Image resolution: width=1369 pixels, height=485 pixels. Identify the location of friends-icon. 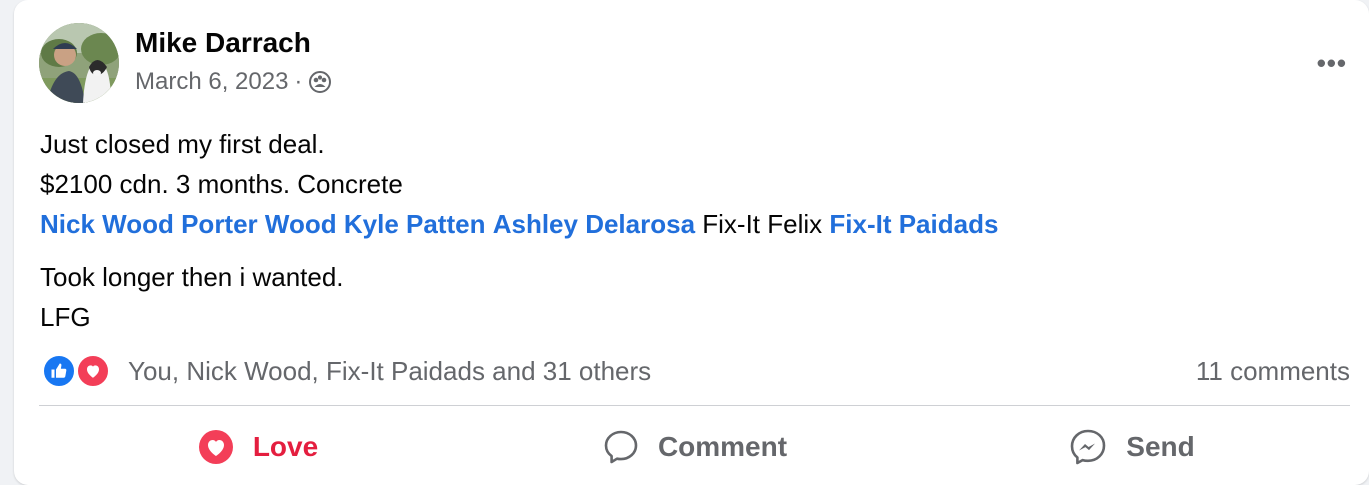
(320, 82).